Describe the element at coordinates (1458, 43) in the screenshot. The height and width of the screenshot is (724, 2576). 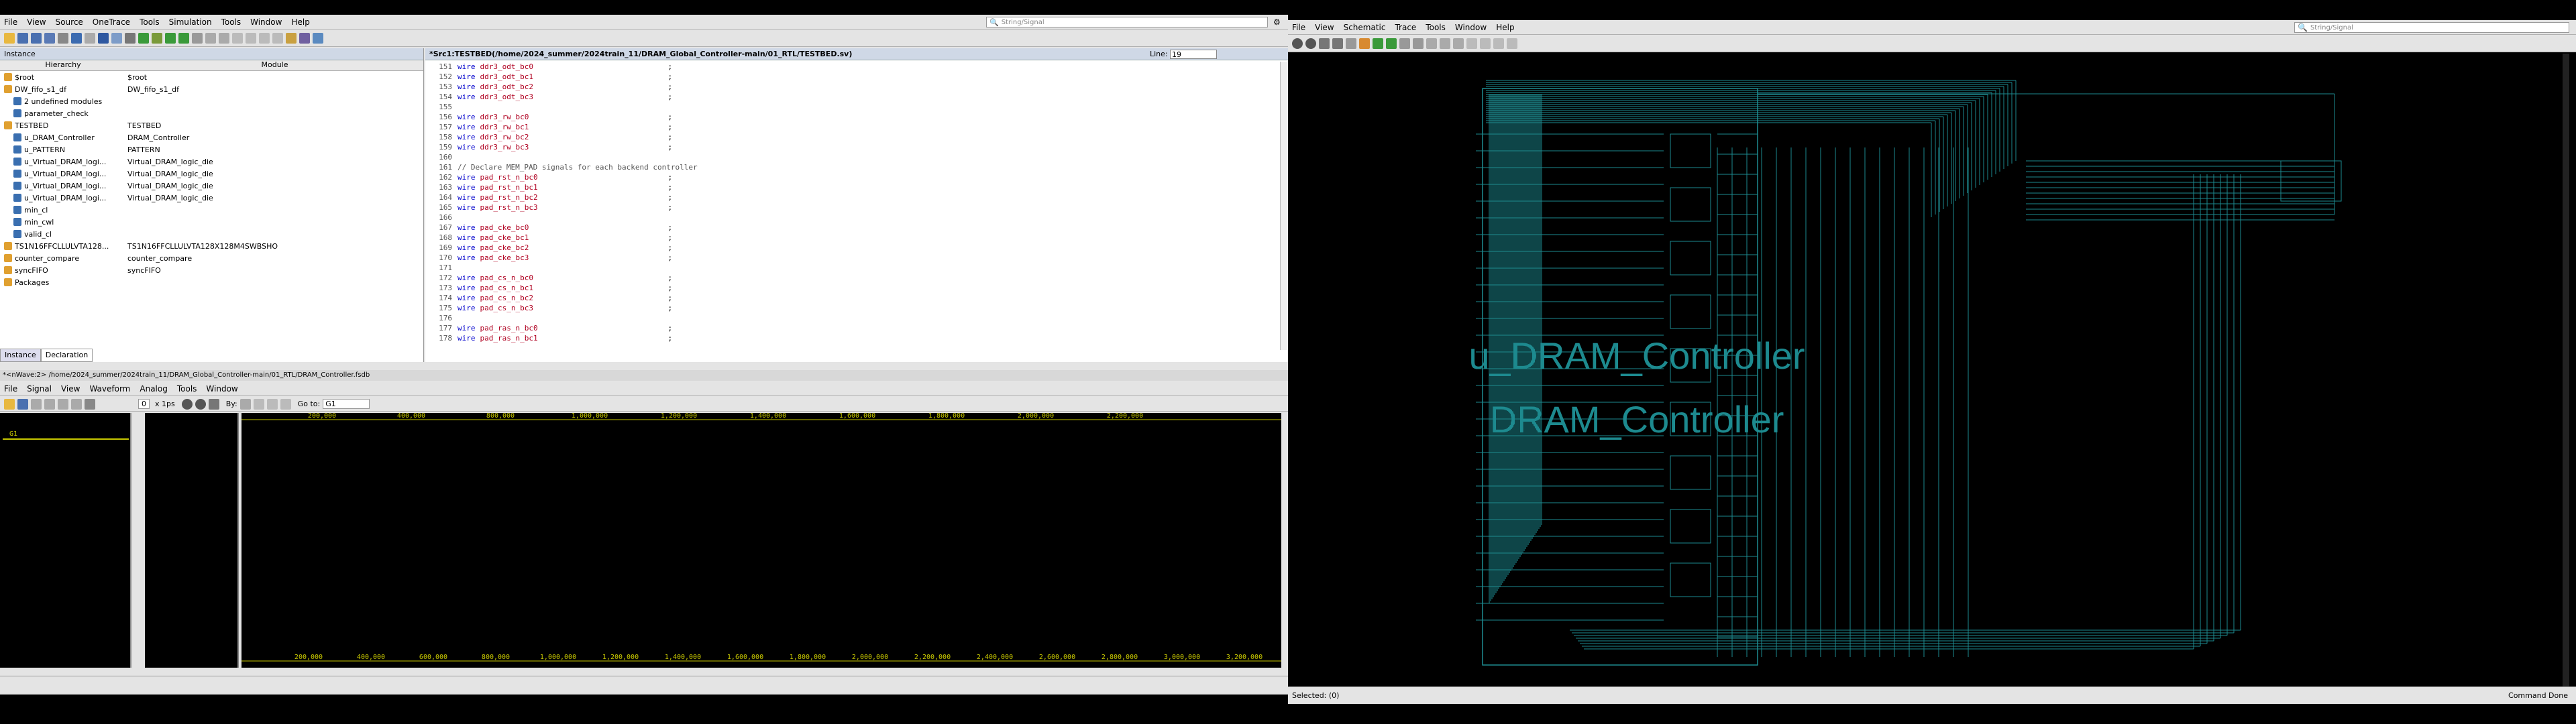
I see `sch-load-icon` at that location.